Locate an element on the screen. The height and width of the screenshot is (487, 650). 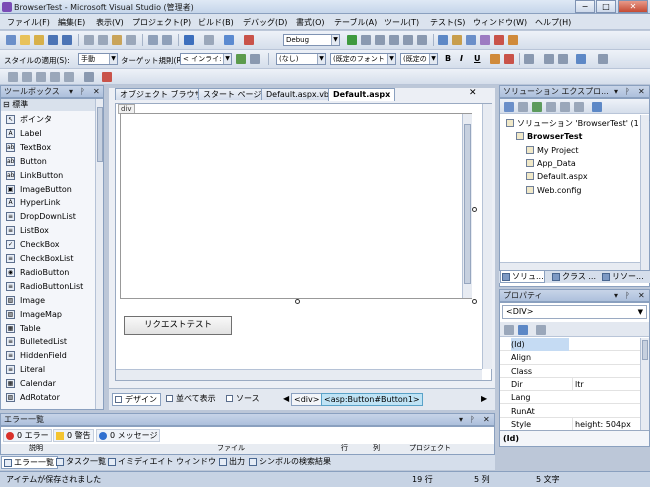
property-row: Class is located at coordinates (570, 371).